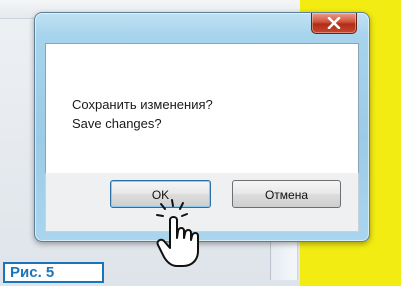  What do you see at coordinates (117, 123) in the screenshot?
I see `message-line-english: Save changes?` at bounding box center [117, 123].